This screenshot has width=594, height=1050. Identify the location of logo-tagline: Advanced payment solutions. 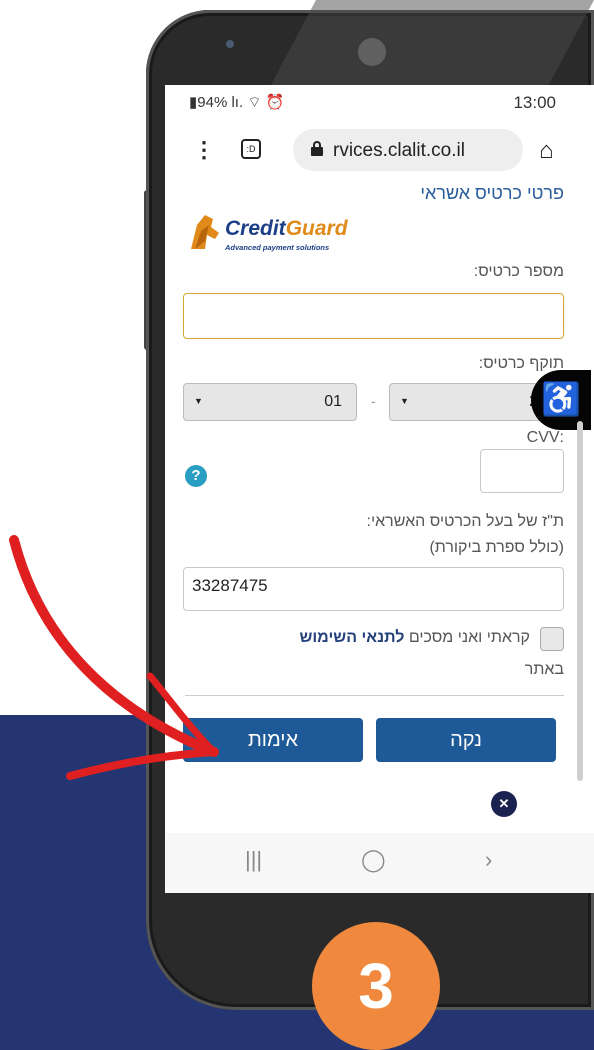
(277, 247).